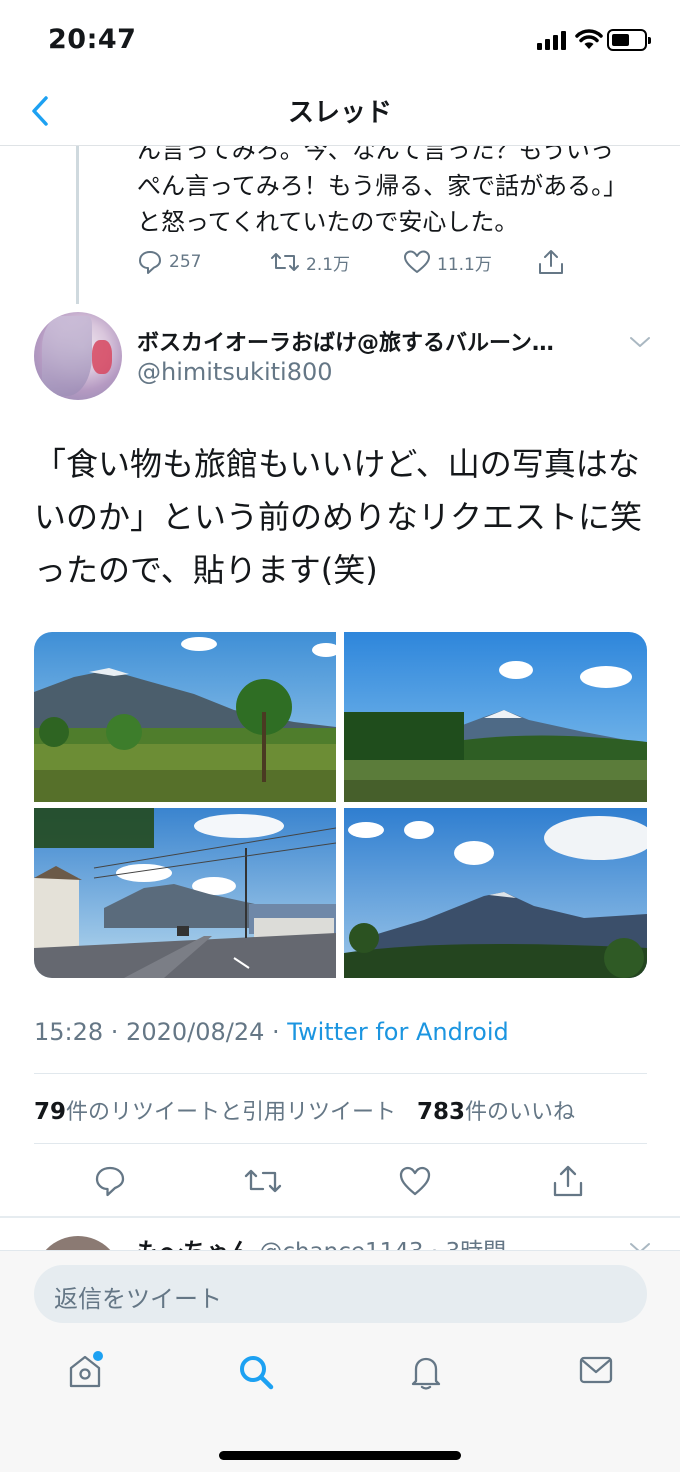 This screenshot has width=680, height=1472. Describe the element at coordinates (185, 262) in the screenshot. I see `reply-count: 257` at that location.